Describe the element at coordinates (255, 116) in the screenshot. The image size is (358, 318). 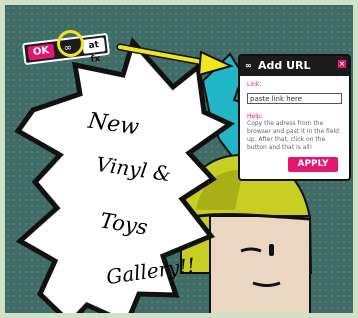
I see `help-label: Help:` at that location.